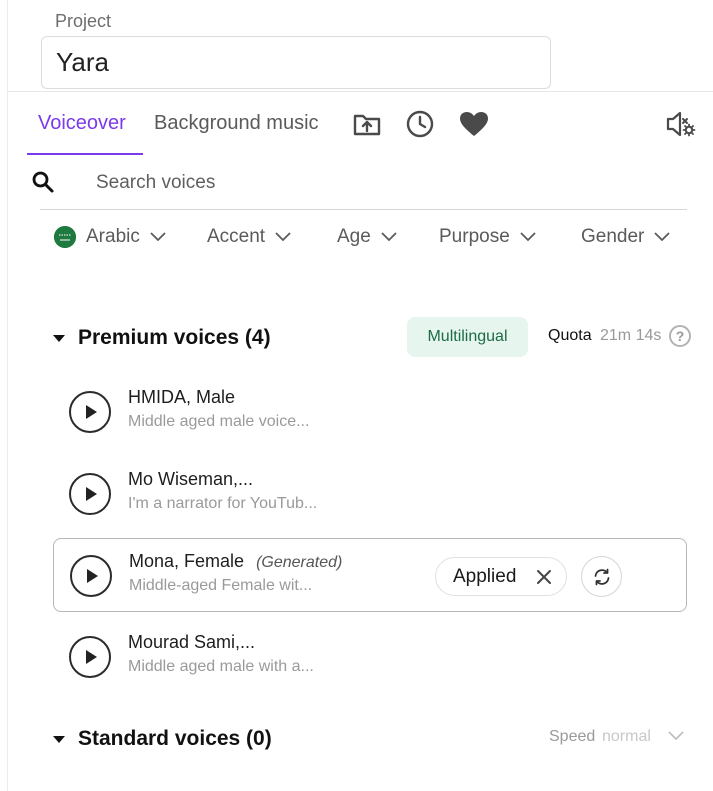 This screenshot has height=791, width=713. Describe the element at coordinates (570, 335) in the screenshot. I see `quota-label: Quota` at that location.